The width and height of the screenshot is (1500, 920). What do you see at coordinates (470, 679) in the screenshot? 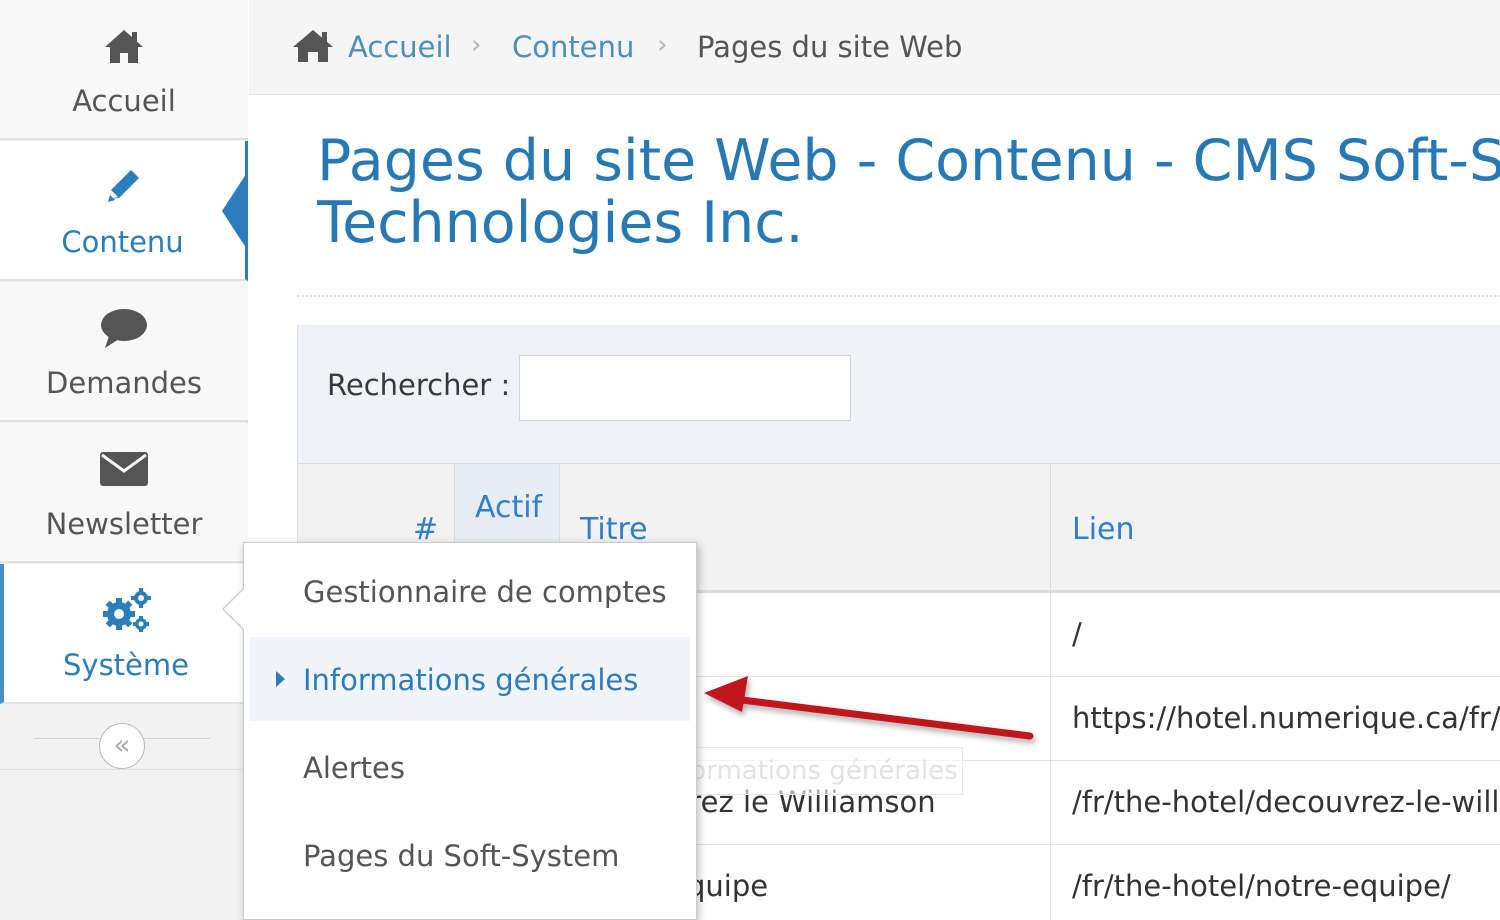
I see `submenu-item-informations-generales: Informations générales` at bounding box center [470, 679].